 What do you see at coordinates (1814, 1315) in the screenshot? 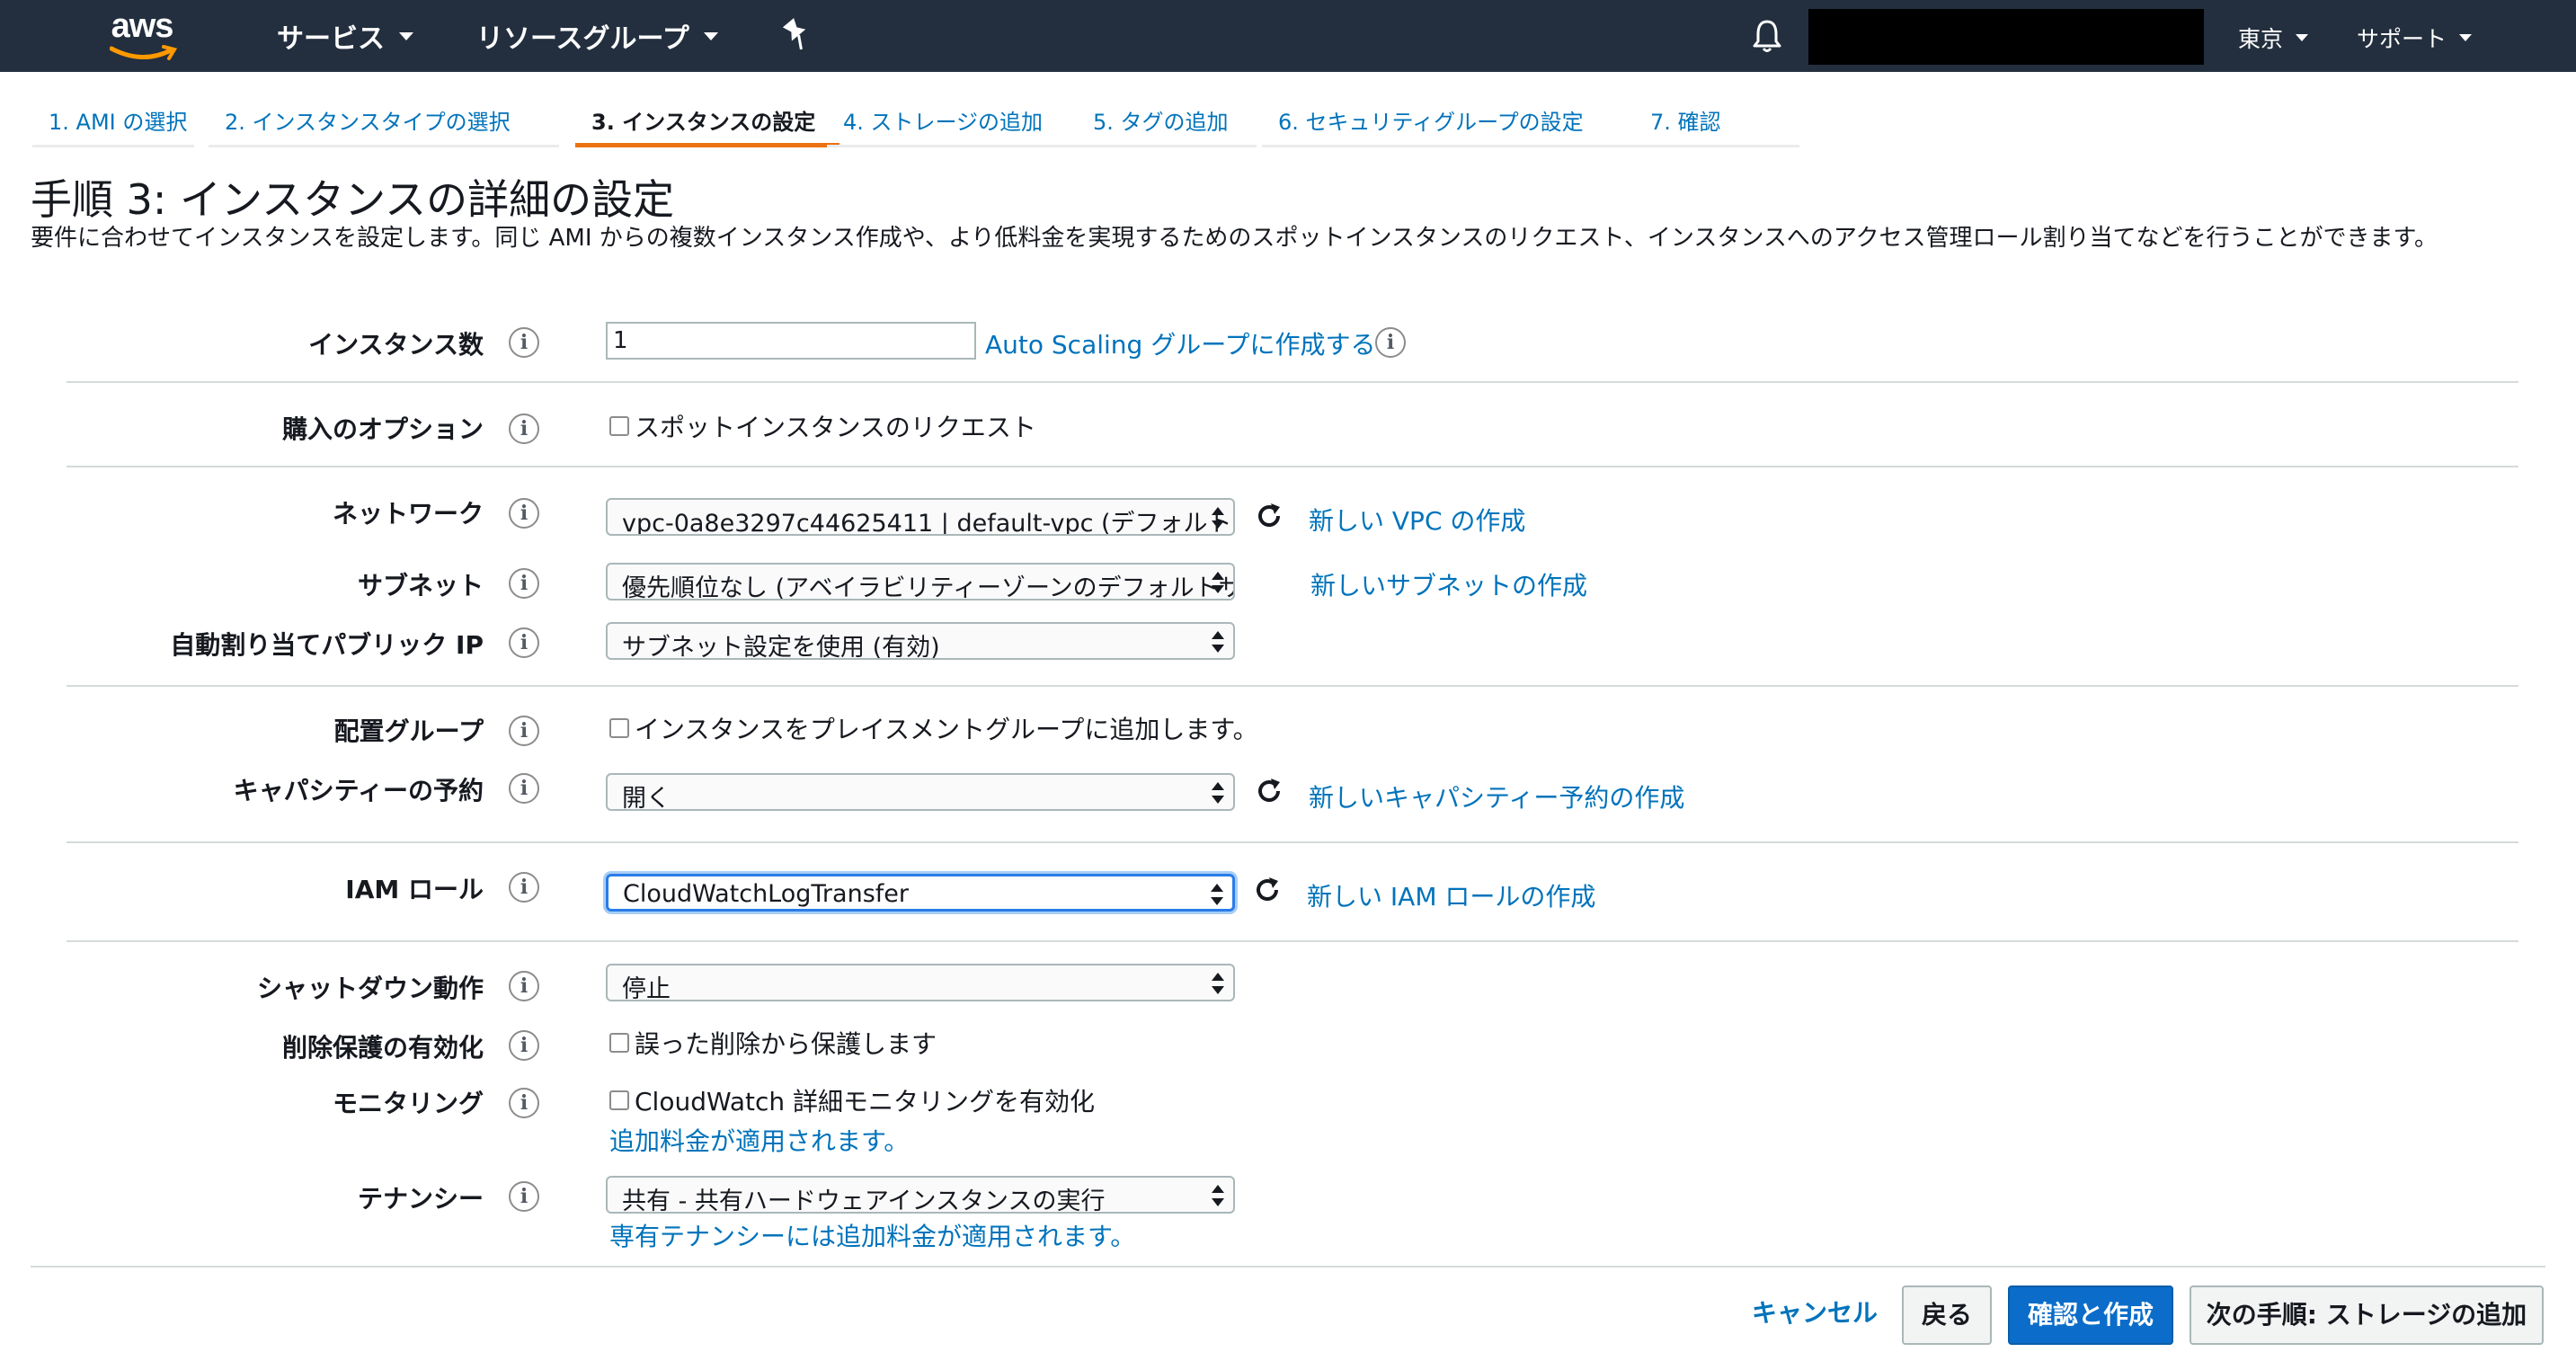
I see `cancel-button: キャンセル` at bounding box center [1814, 1315].